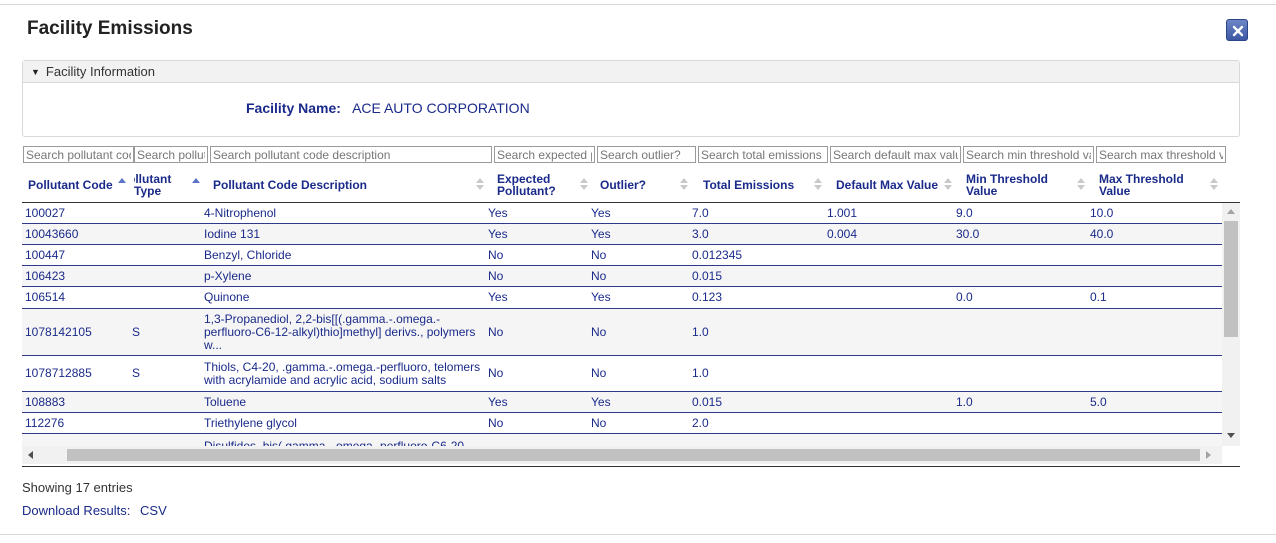  What do you see at coordinates (225, 401) in the screenshot?
I see `cell-description: Toluene` at bounding box center [225, 401].